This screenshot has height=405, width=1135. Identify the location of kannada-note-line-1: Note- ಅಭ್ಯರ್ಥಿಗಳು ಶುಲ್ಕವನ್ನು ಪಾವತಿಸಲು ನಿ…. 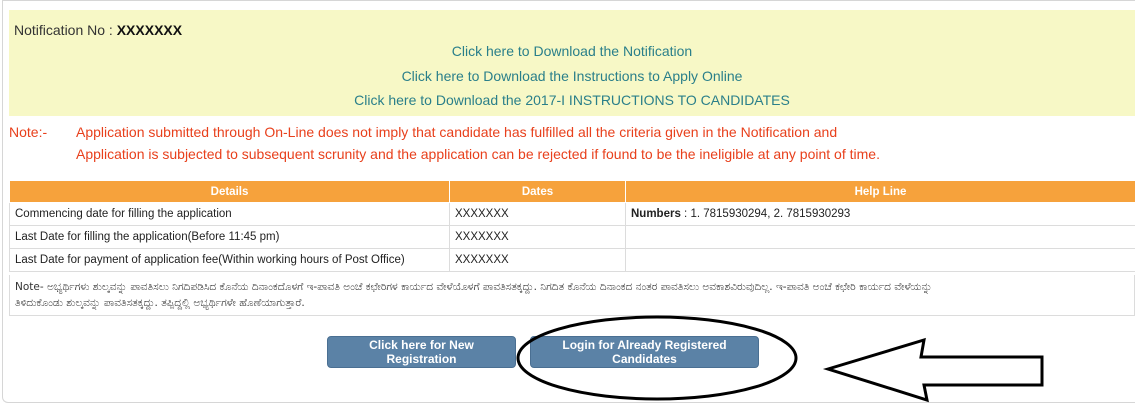
(474, 287).